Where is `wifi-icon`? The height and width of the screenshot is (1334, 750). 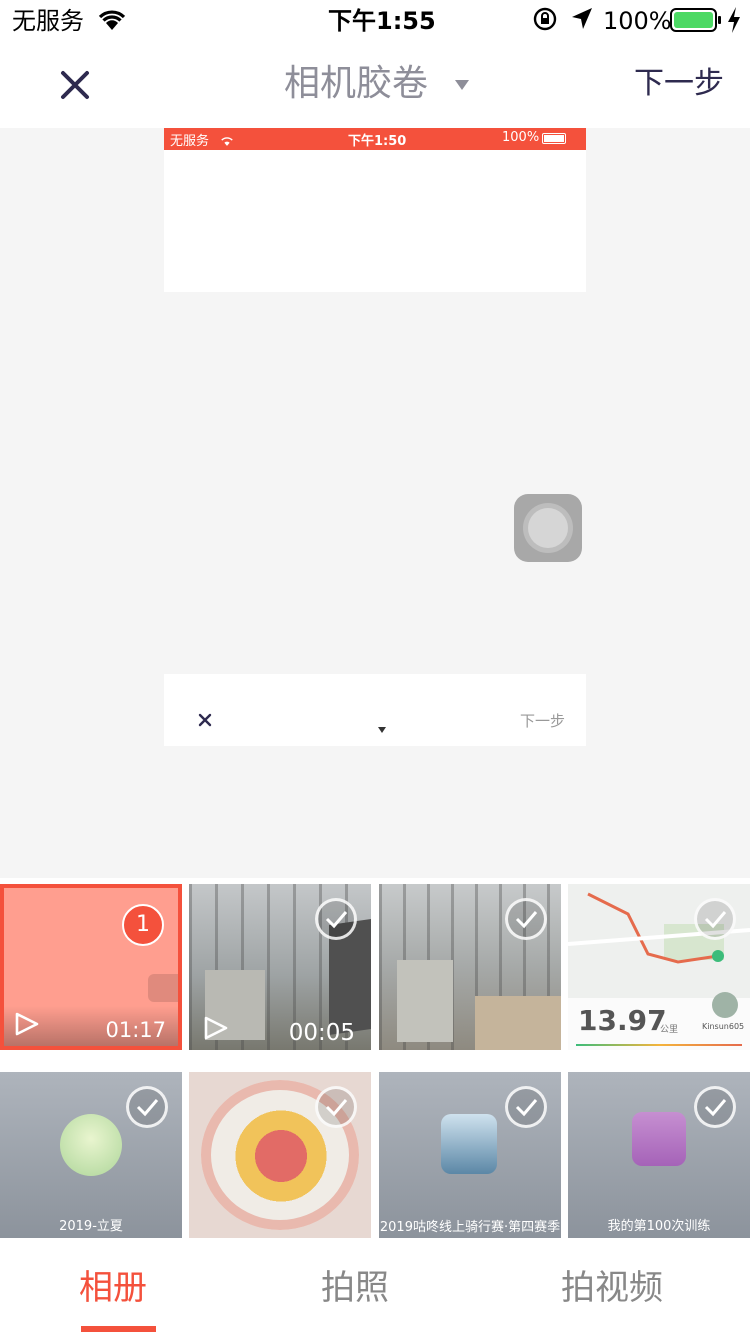 wifi-icon is located at coordinates (112, 23).